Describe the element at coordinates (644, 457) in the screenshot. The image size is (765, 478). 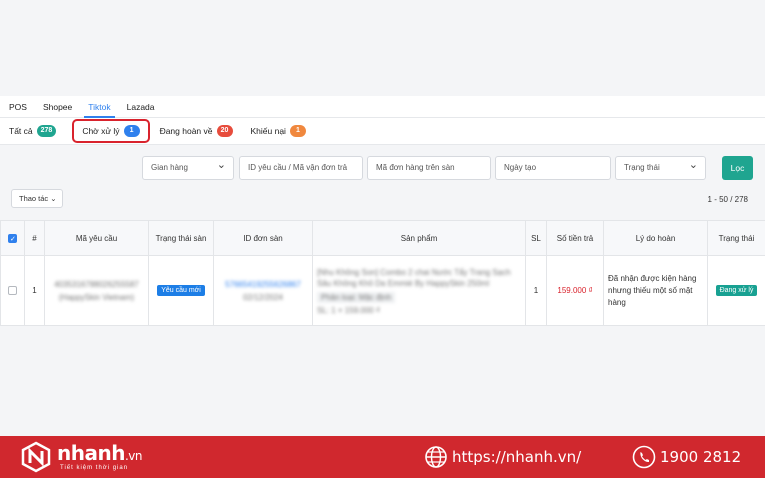
I see `phone-icon` at that location.